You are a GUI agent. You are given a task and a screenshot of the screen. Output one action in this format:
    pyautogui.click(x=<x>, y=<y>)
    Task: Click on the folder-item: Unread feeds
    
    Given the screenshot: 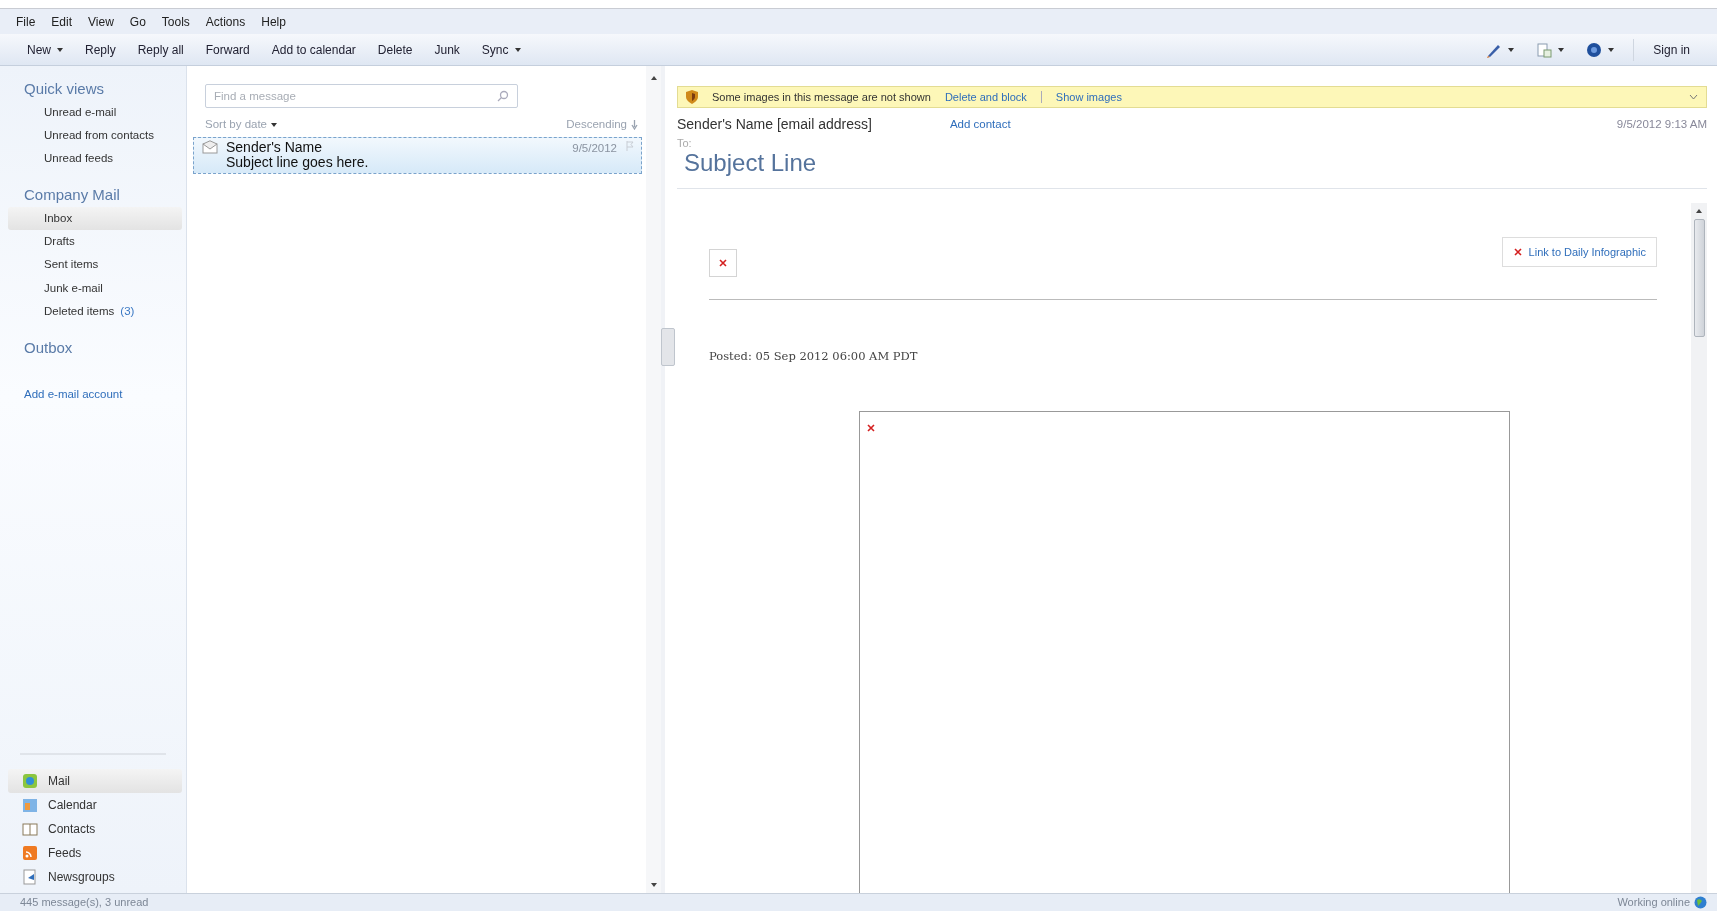 What is the action you would take?
    pyautogui.click(x=95, y=159)
    